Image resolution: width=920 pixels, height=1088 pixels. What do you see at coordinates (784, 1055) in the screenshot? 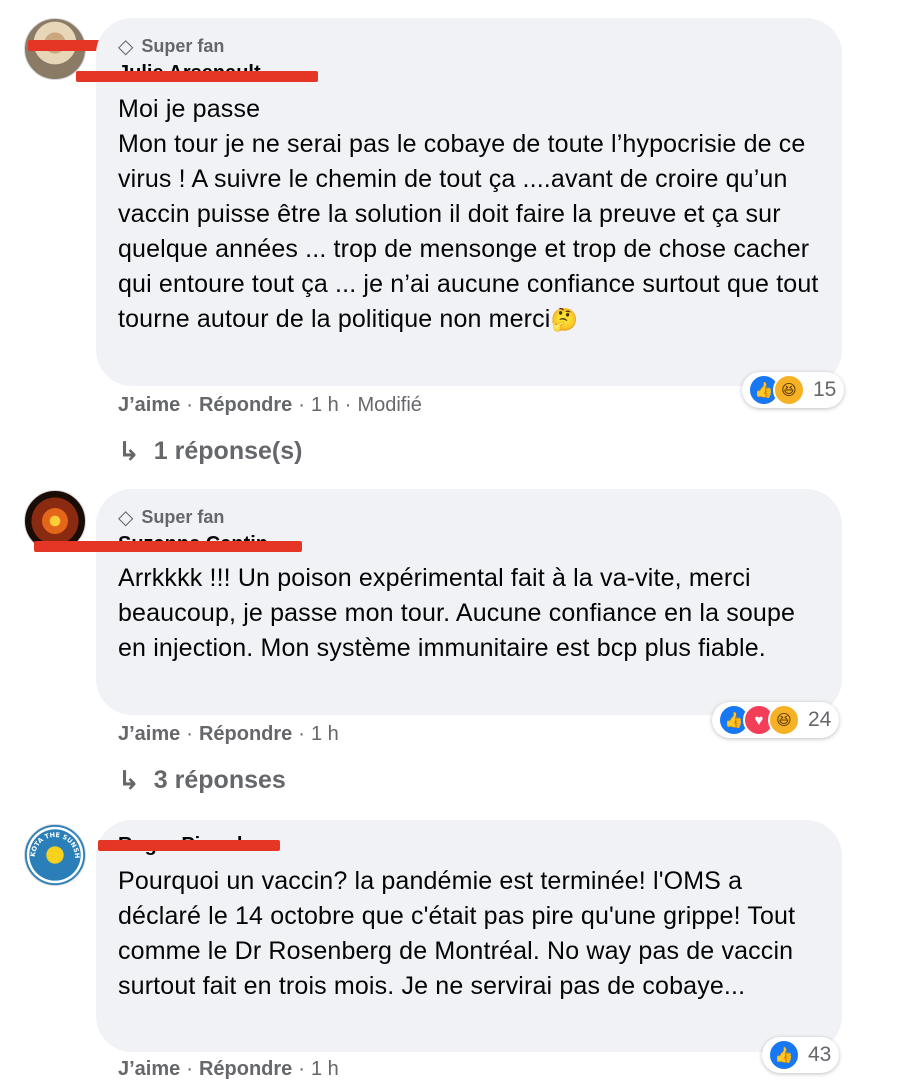
I see `like-reaction-icon: 👍` at bounding box center [784, 1055].